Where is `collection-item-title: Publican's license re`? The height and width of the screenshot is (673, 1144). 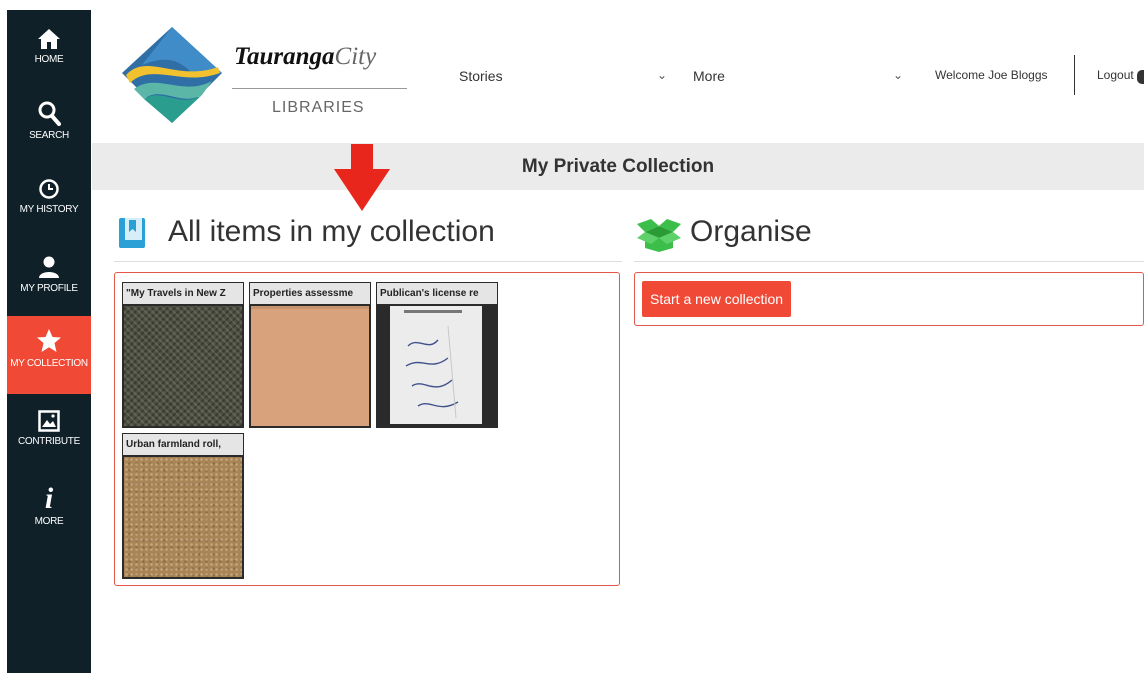
collection-item-title: Publican's license re is located at coordinates (437, 293).